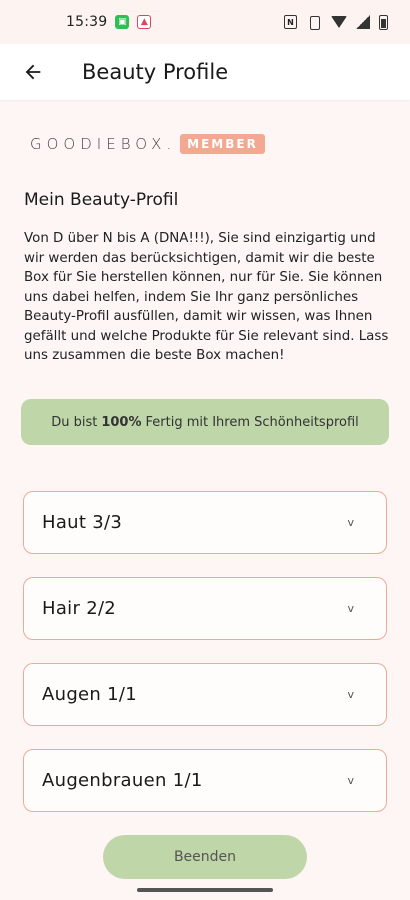  I want to click on section-skin: Haut 3/3 v, so click(205, 522).